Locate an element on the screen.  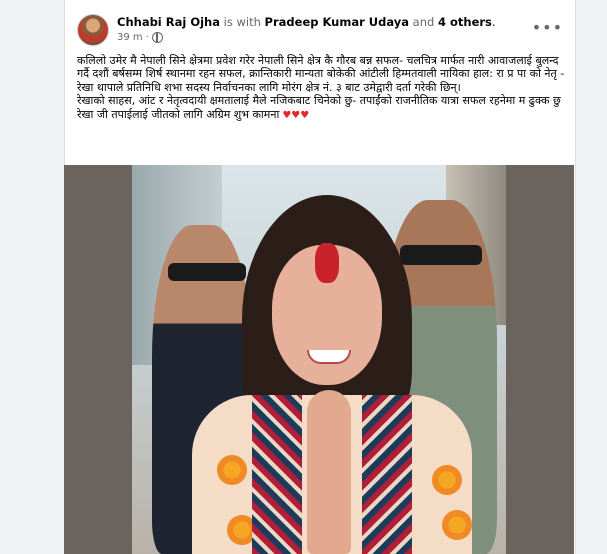
red-tika is located at coordinates (327, 263).